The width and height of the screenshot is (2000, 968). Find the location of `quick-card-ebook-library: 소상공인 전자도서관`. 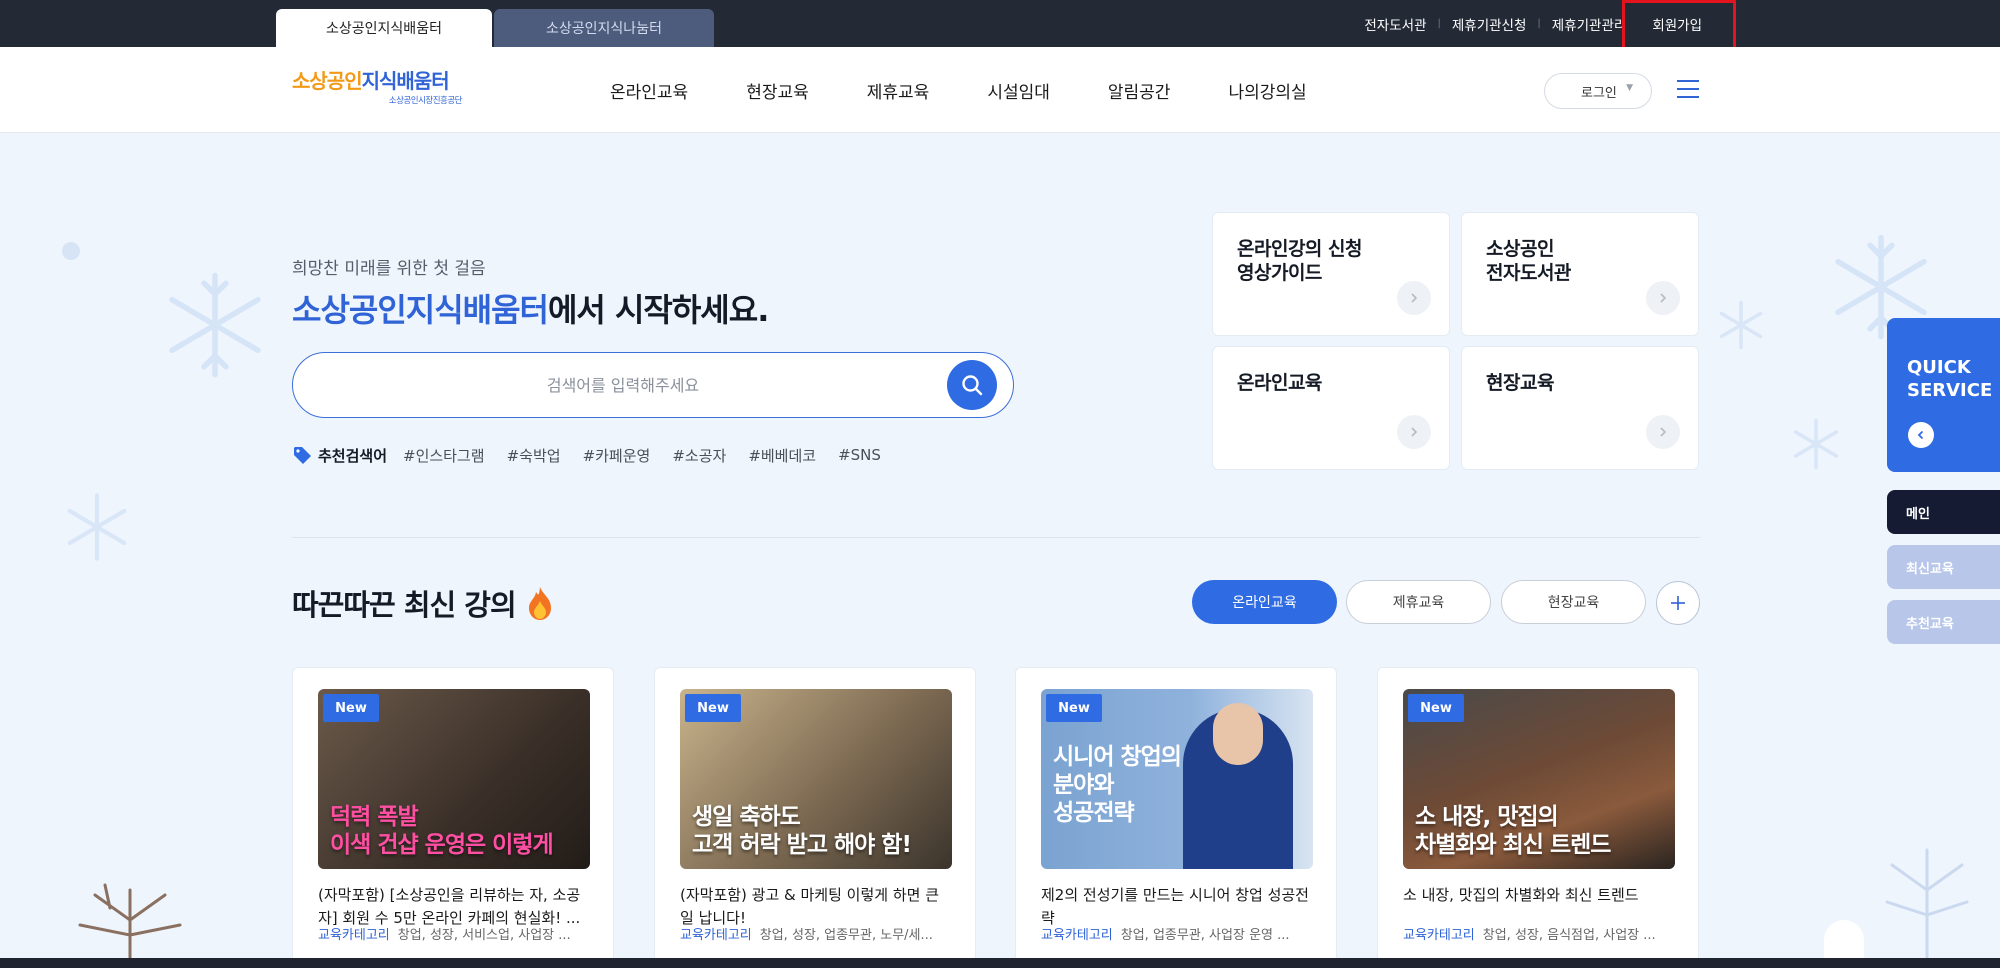

quick-card-ebook-library: 소상공인 전자도서관 is located at coordinates (1580, 274).